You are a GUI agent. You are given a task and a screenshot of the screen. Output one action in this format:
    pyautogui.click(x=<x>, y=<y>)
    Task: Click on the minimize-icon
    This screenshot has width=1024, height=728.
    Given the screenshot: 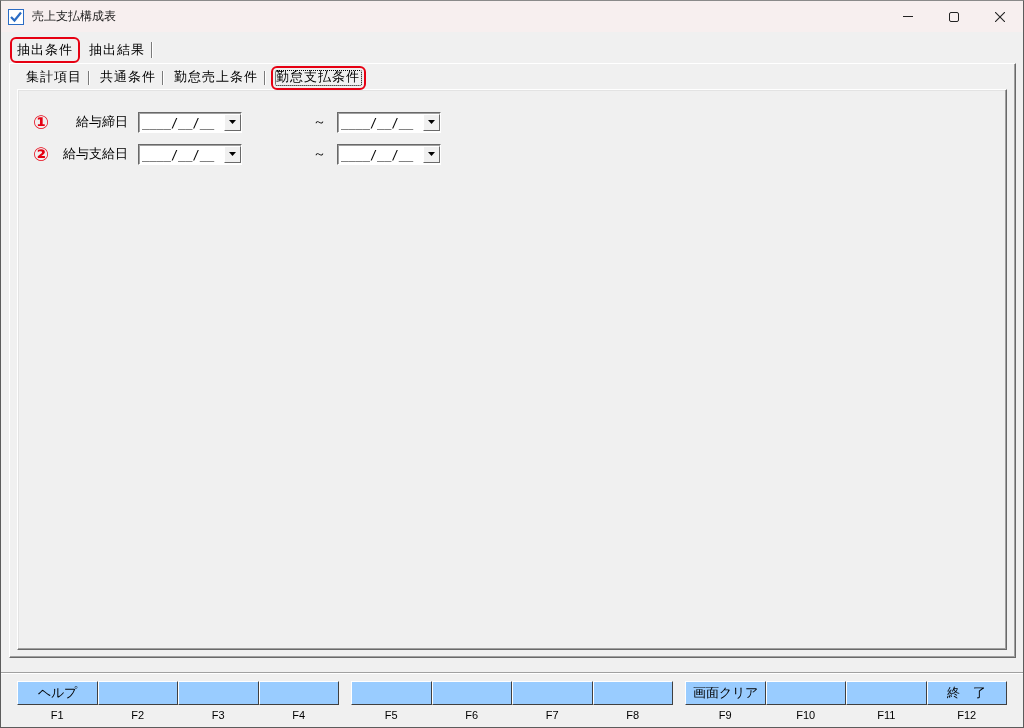 What is the action you would take?
    pyautogui.click(x=908, y=16)
    